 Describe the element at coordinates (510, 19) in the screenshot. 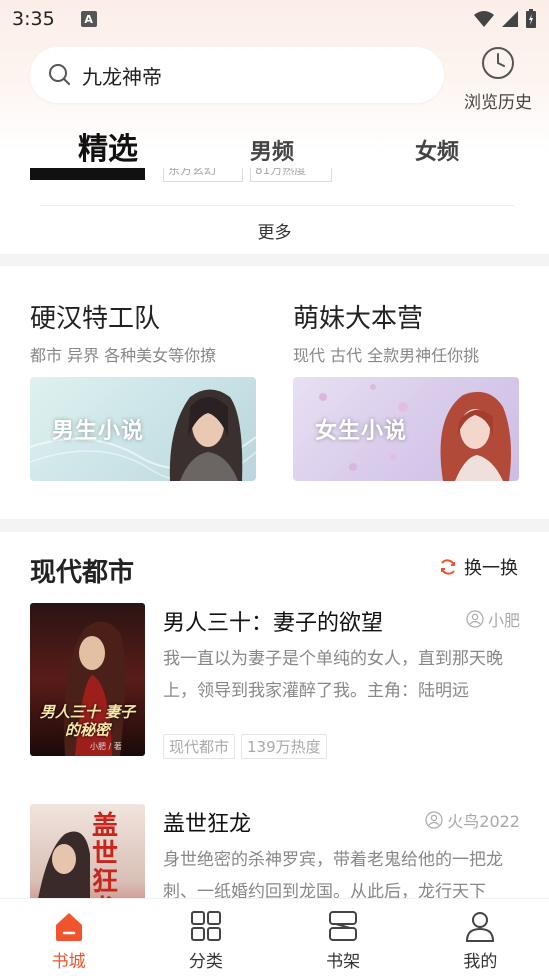

I see `signal-icon` at that location.